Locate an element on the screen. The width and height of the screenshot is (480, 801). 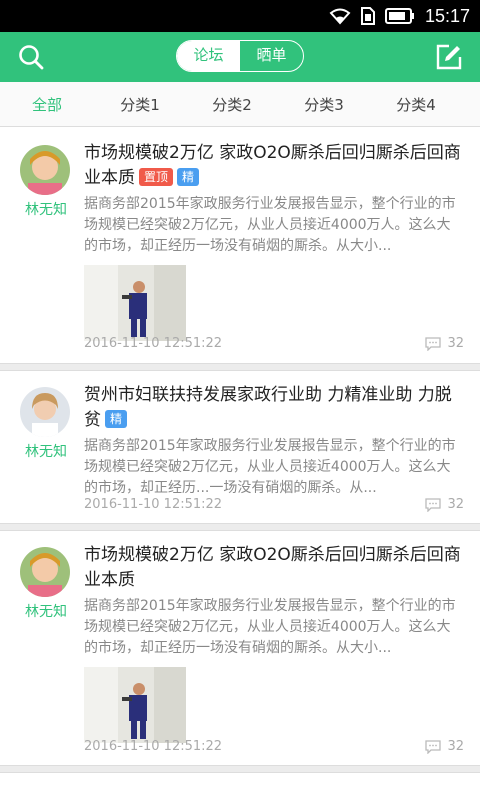
compose-icon is located at coordinates (449, 57).